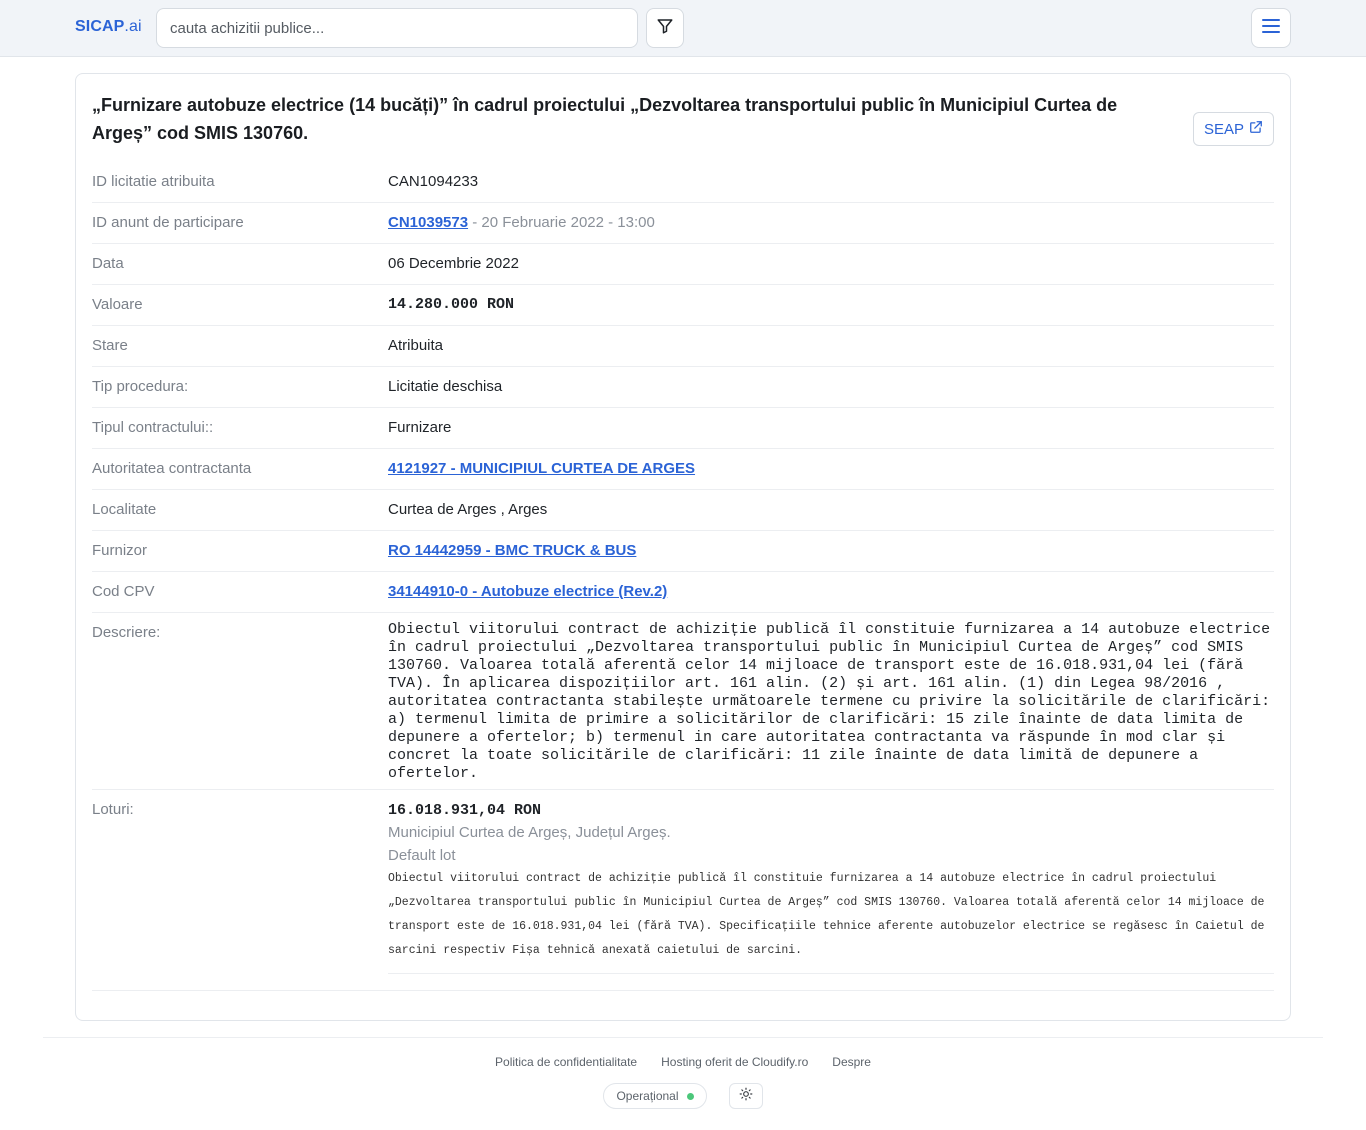  Describe the element at coordinates (140, 386) in the screenshot. I see `detail-label: Tip procedura:` at that location.